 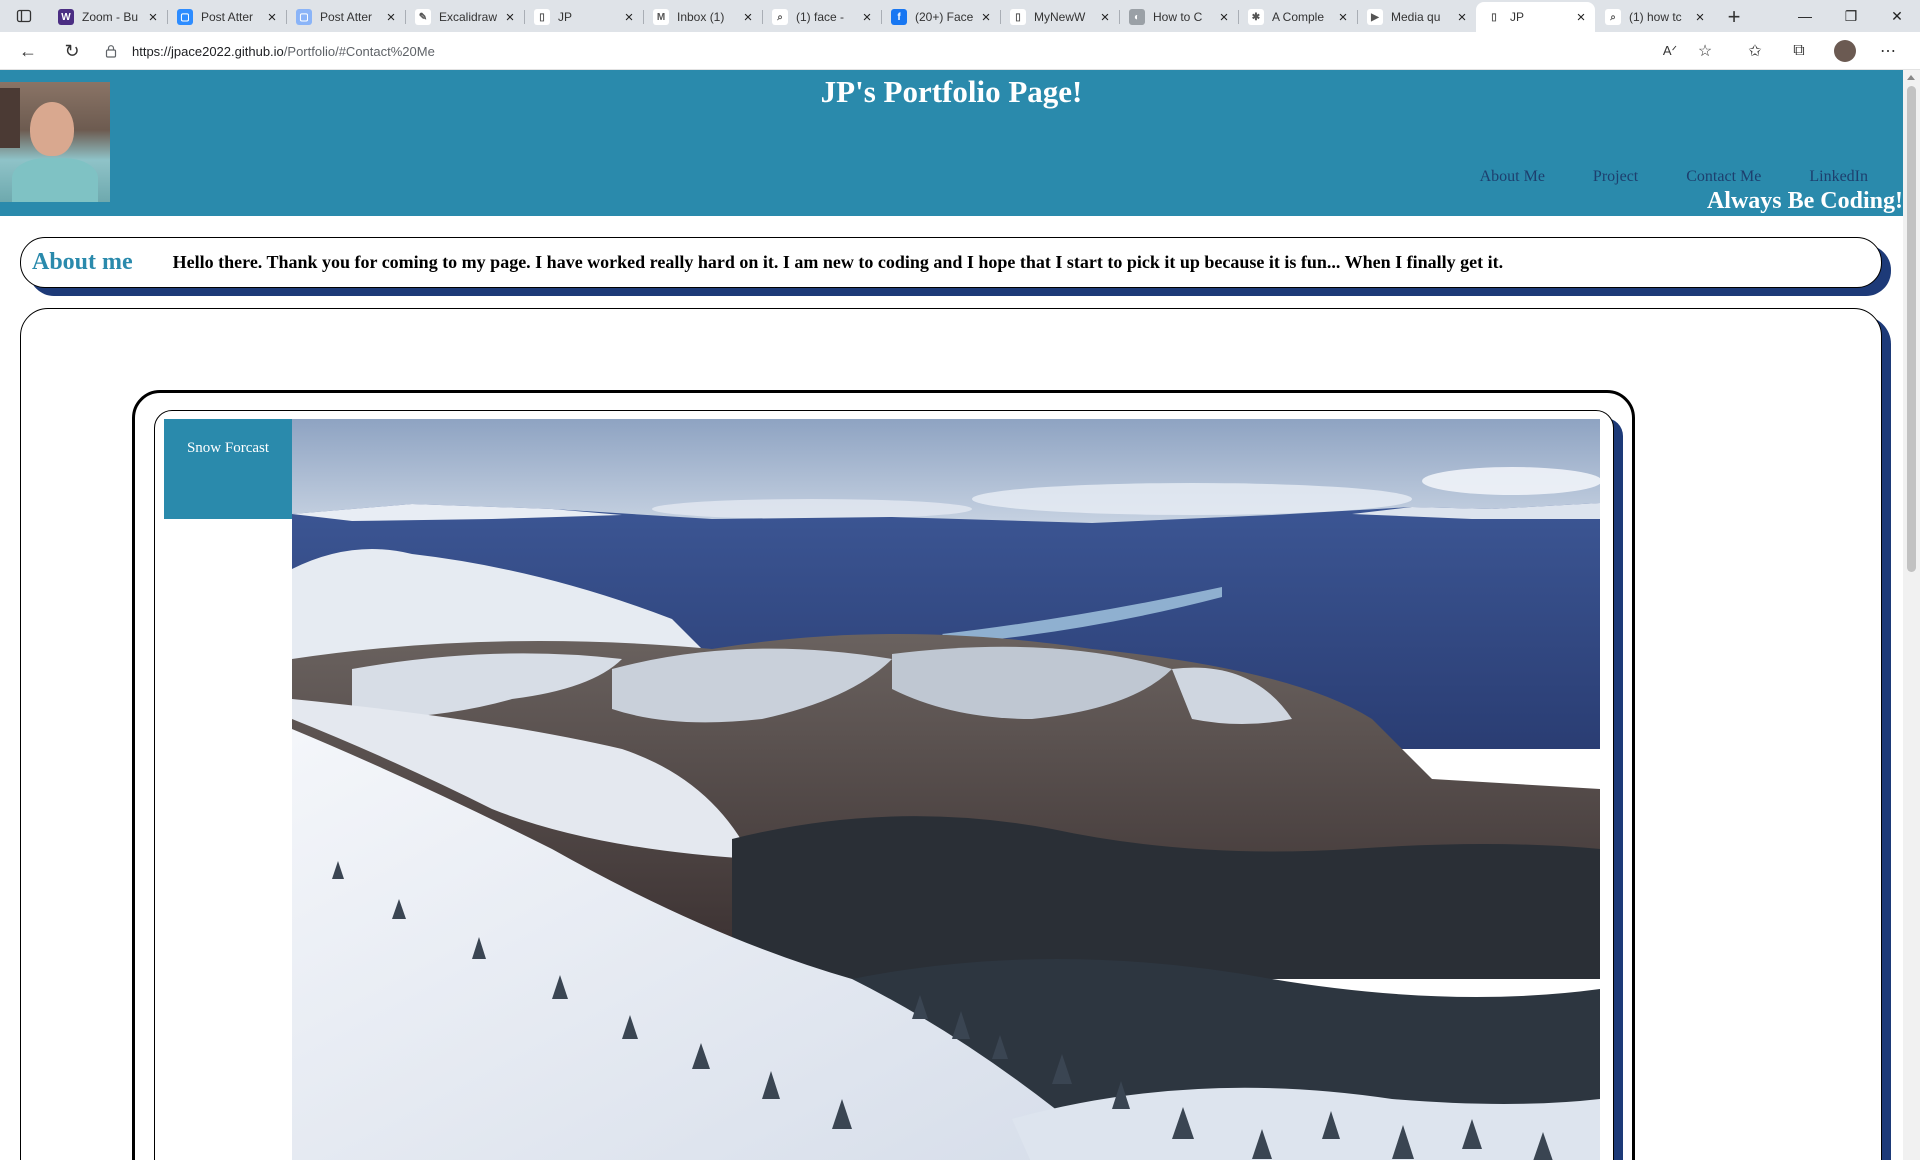 What do you see at coordinates (1755, 51) in the screenshot?
I see `favorites-icon: ✩` at bounding box center [1755, 51].